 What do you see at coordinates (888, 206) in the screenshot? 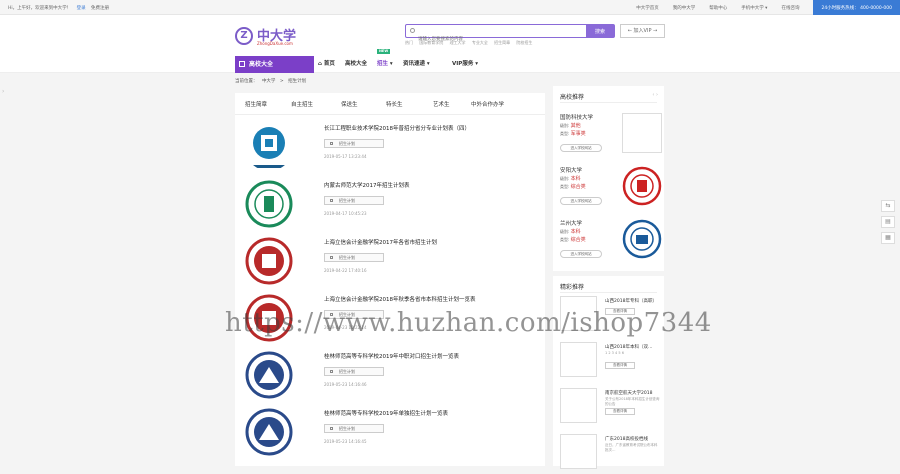
I see `share-icon: ⇆` at bounding box center [888, 206].